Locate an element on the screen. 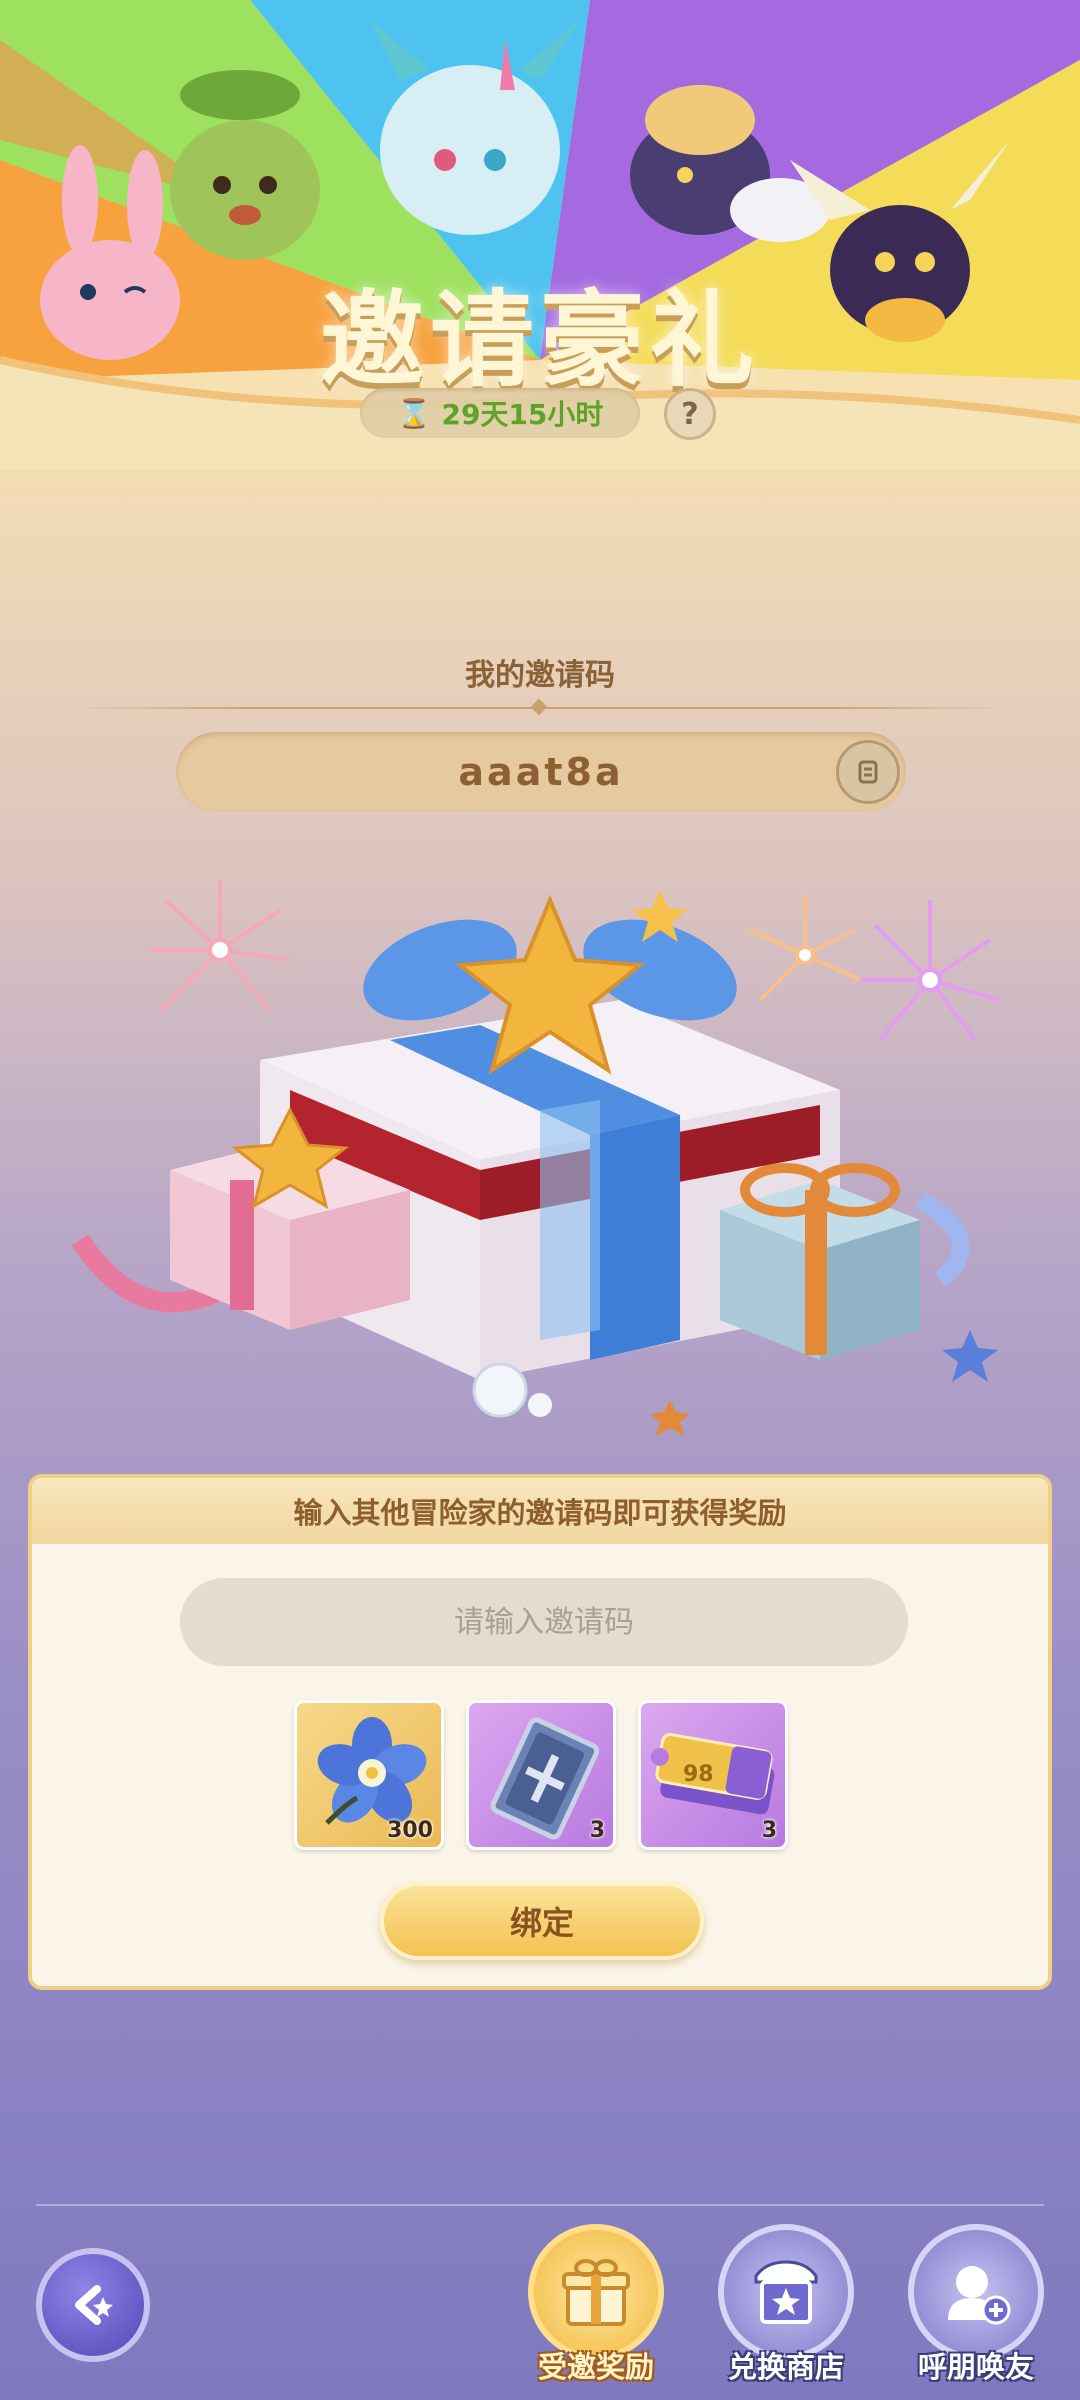 This screenshot has width=1080, height=2400. nav-label: 呼朋唤友 is located at coordinates (975, 2367).